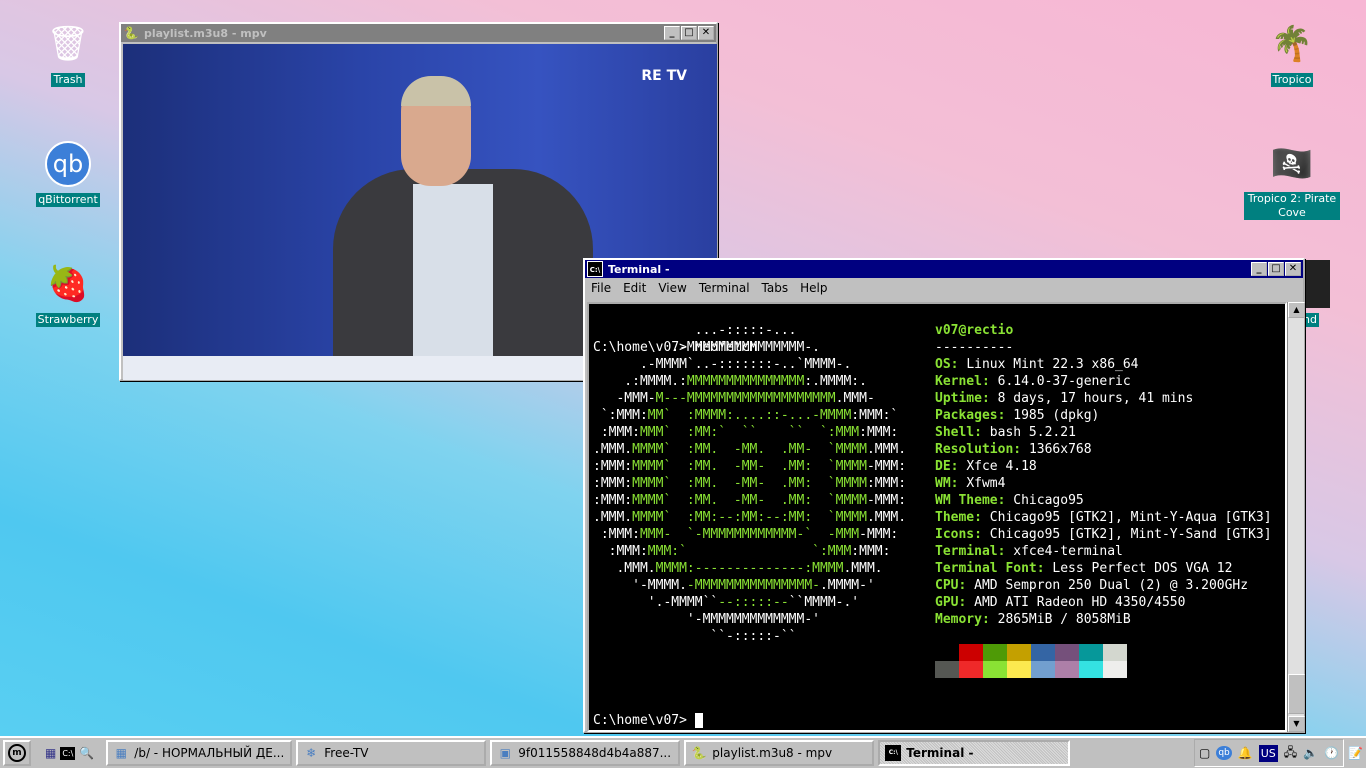 The height and width of the screenshot is (768, 1366). What do you see at coordinates (943, 466) in the screenshot?
I see `info-key: DE` at bounding box center [943, 466].